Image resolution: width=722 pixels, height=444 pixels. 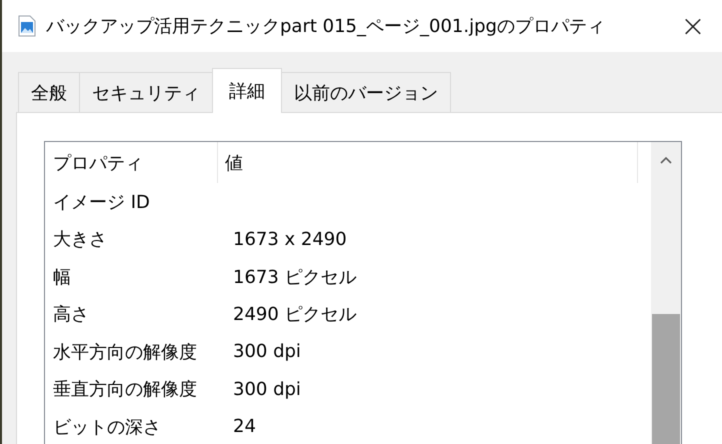 What do you see at coordinates (693, 26) in the screenshot?
I see `close-button: ×` at bounding box center [693, 26].